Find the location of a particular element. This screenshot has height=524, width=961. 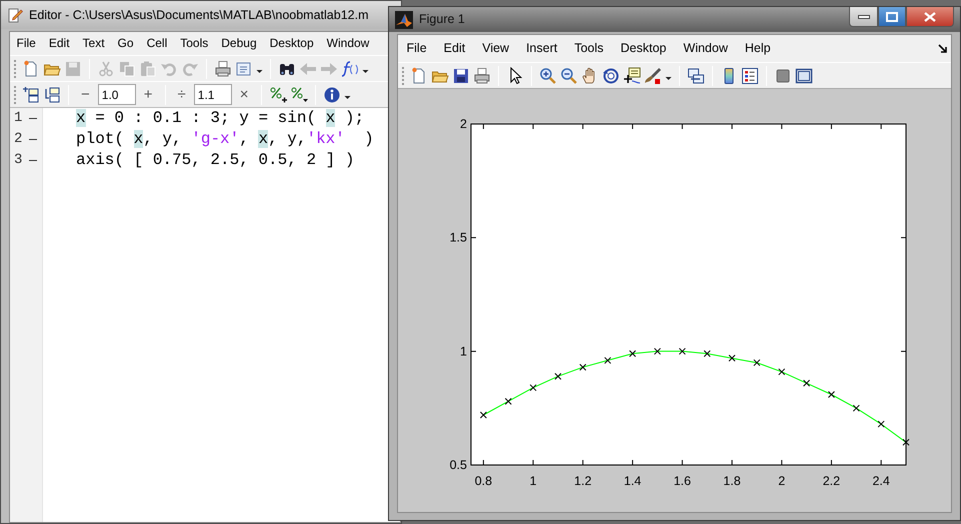

percent-icon is located at coordinates (299, 95).